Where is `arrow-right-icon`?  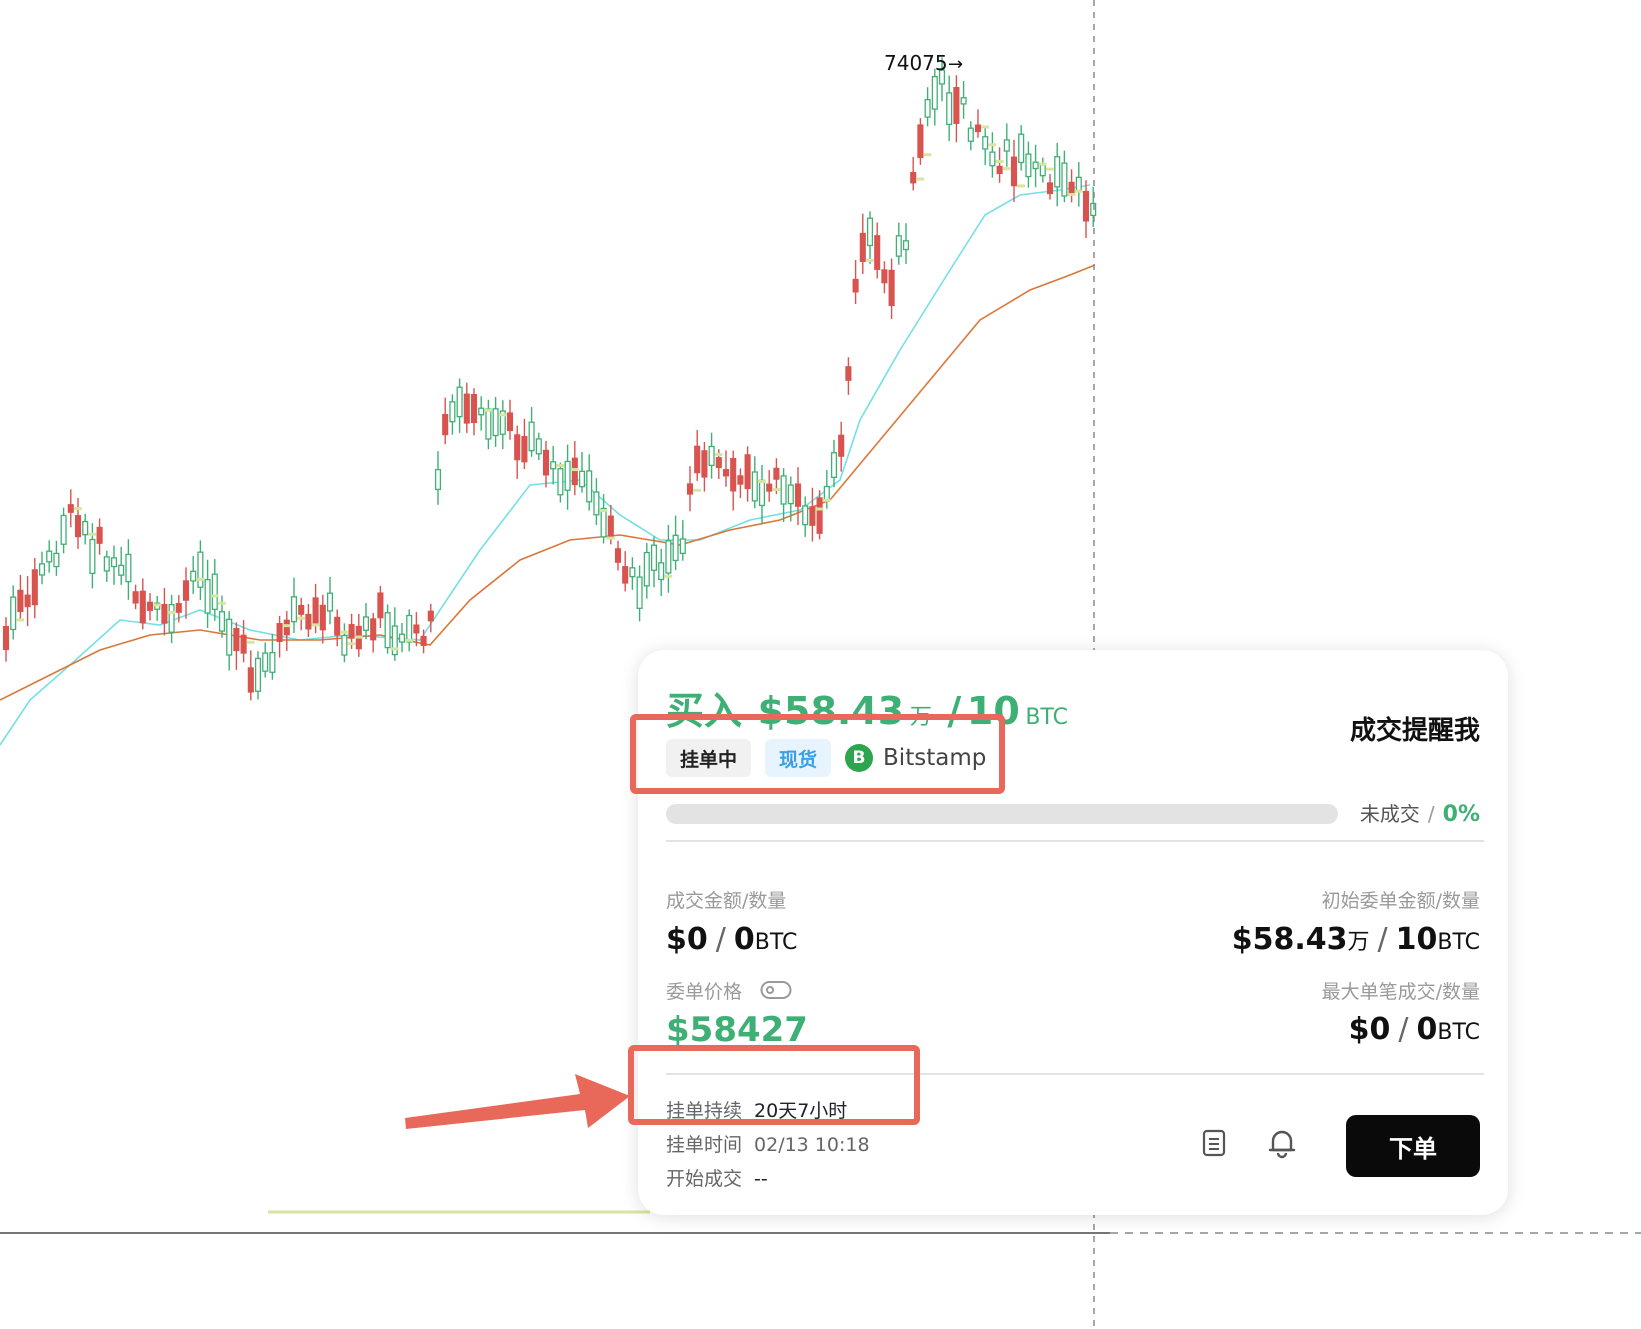 arrow-right-icon is located at coordinates (517, 1101).